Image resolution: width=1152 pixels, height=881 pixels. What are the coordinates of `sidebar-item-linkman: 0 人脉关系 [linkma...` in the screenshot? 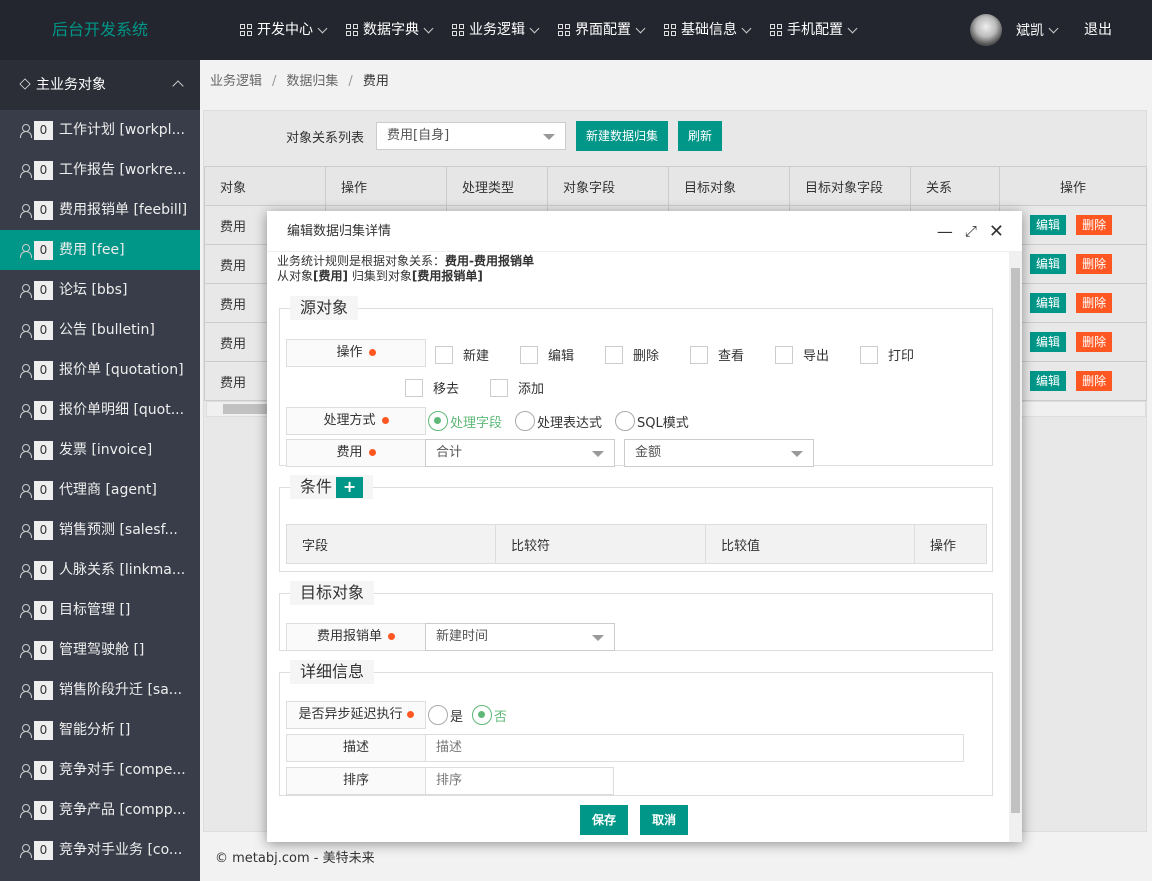 It's located at (100, 570).